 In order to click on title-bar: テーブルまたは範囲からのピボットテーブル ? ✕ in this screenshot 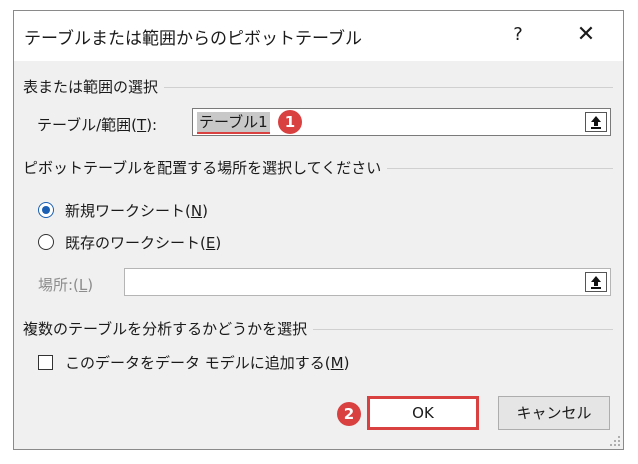, I will do `click(318, 36)`.